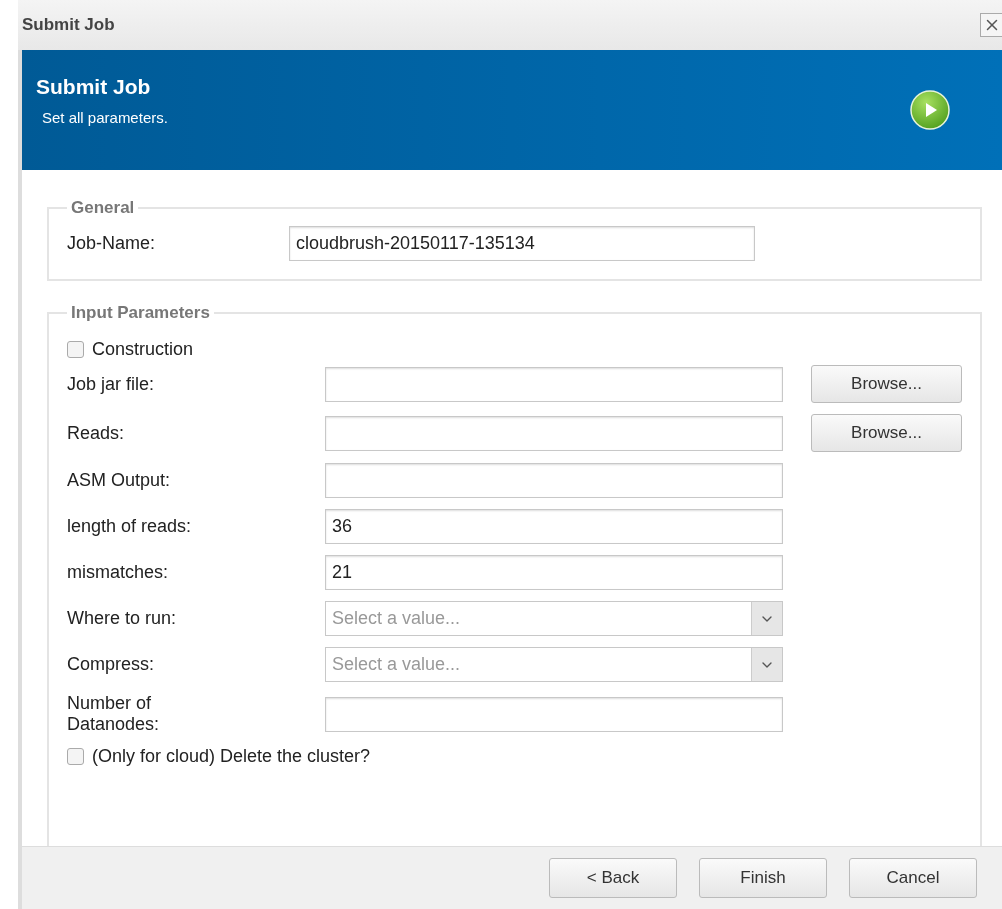 The height and width of the screenshot is (909, 1002). Describe the element at coordinates (104, 117) in the screenshot. I see `header-subtitle: Set all parameters.` at that location.